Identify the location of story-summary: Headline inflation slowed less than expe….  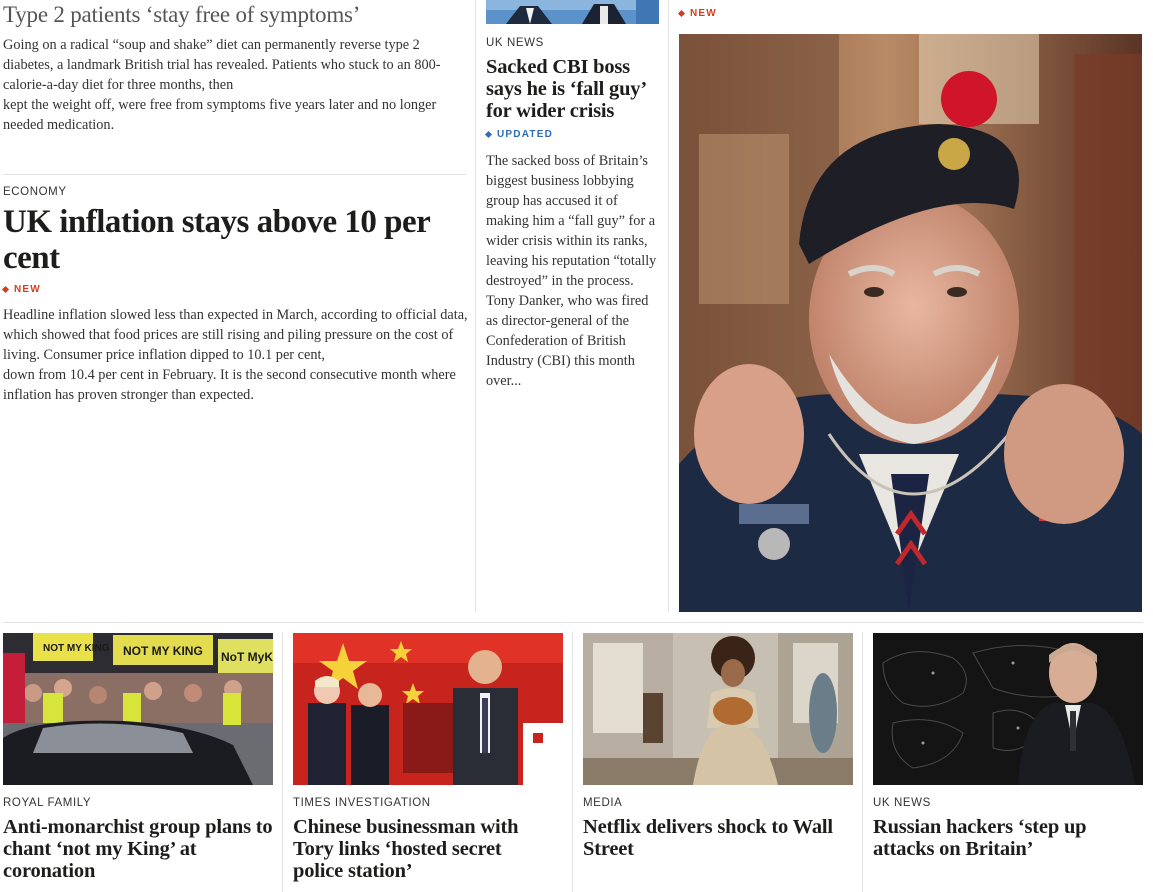
(235, 355).